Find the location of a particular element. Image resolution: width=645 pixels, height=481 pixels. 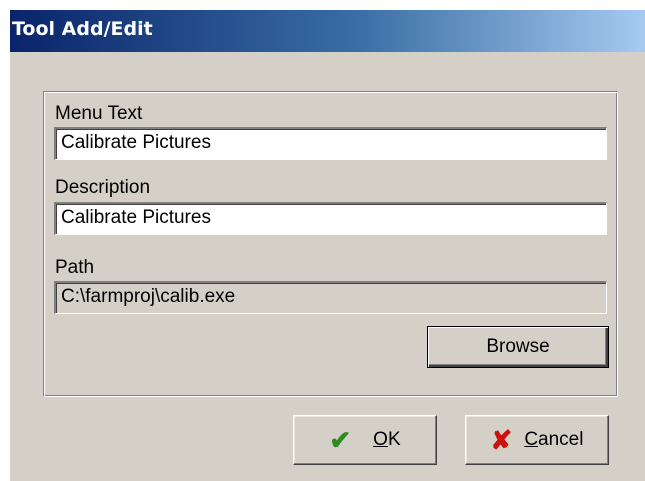

title-bar: Tool Add/Edit is located at coordinates (327, 31).